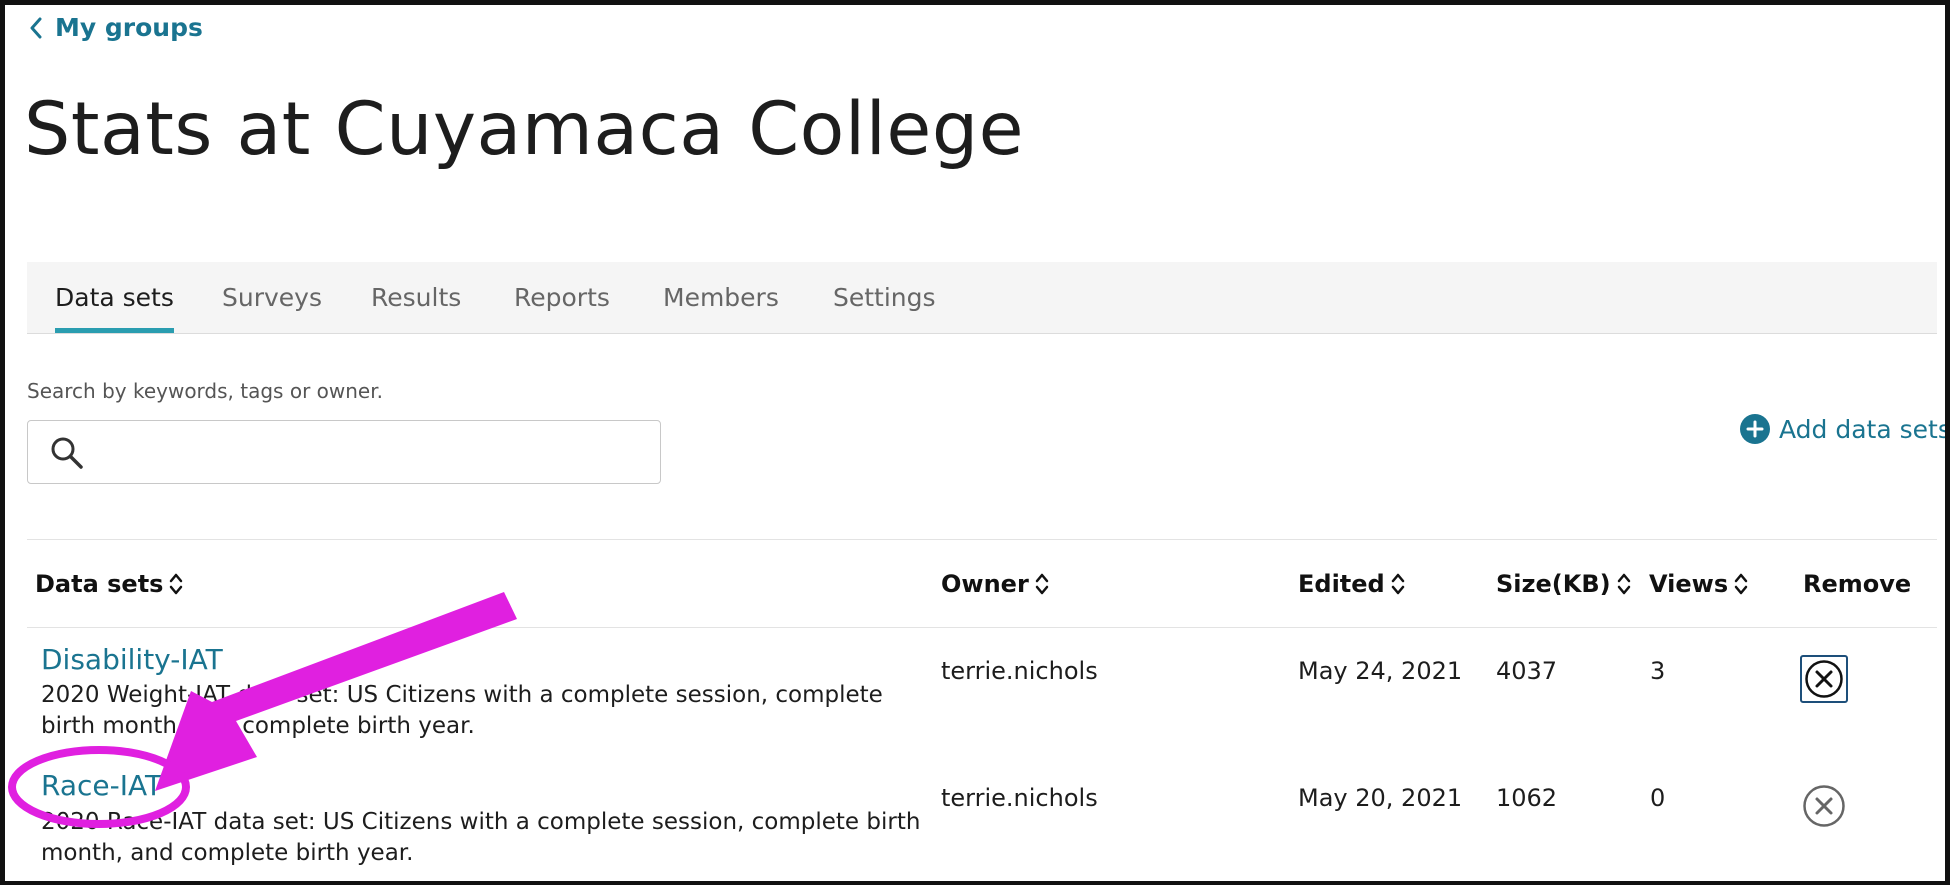  I want to click on search-icon, so click(67, 453).